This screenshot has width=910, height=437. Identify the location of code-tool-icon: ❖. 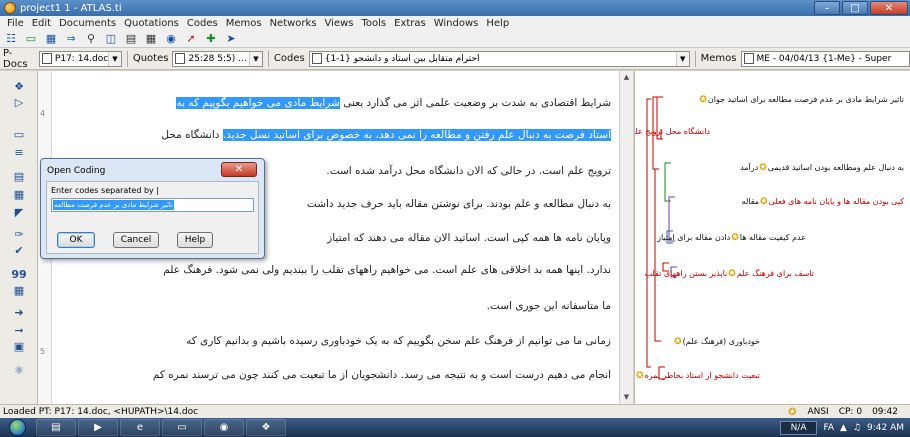
(19, 87).